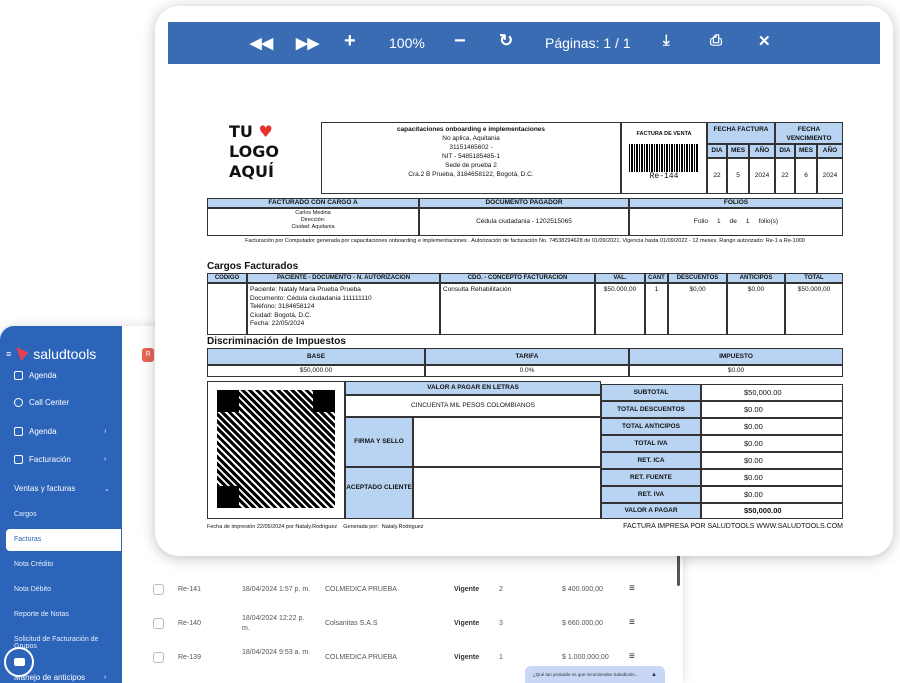 This screenshot has width=900, height=683. Describe the element at coordinates (107, 489) in the screenshot. I see `chevron-down-icon: ⌄` at that location.